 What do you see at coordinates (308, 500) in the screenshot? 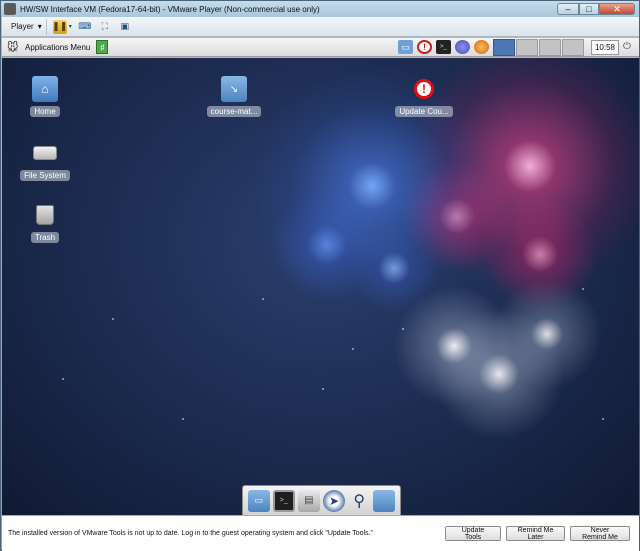
I see `file-manager-icon: ▤` at bounding box center [308, 500].